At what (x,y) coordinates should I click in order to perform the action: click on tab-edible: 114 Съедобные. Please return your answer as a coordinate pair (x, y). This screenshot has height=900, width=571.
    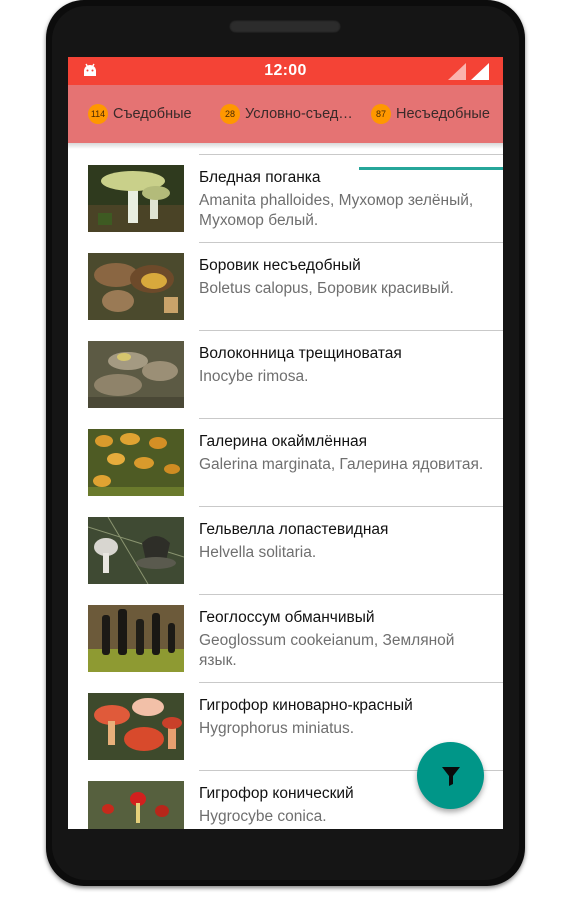
    Looking at the image, I should click on (140, 114).